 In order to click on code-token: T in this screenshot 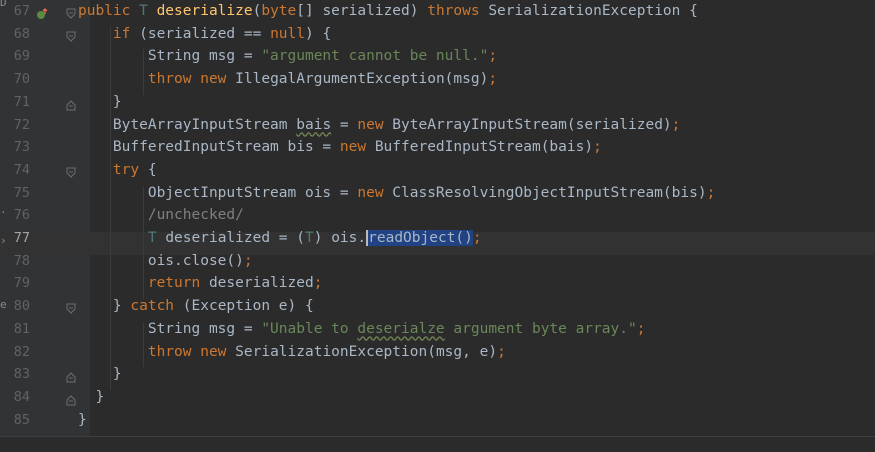, I will do `click(148, 11)`.